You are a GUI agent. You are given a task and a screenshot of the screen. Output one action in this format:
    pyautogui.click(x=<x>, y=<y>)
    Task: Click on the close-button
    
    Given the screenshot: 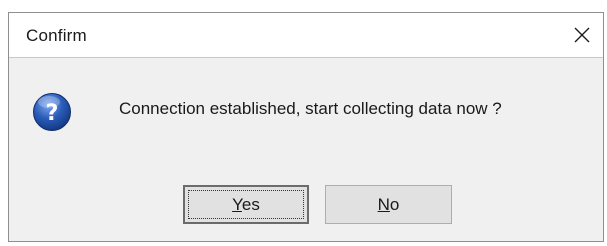 What is the action you would take?
    pyautogui.click(x=582, y=35)
    